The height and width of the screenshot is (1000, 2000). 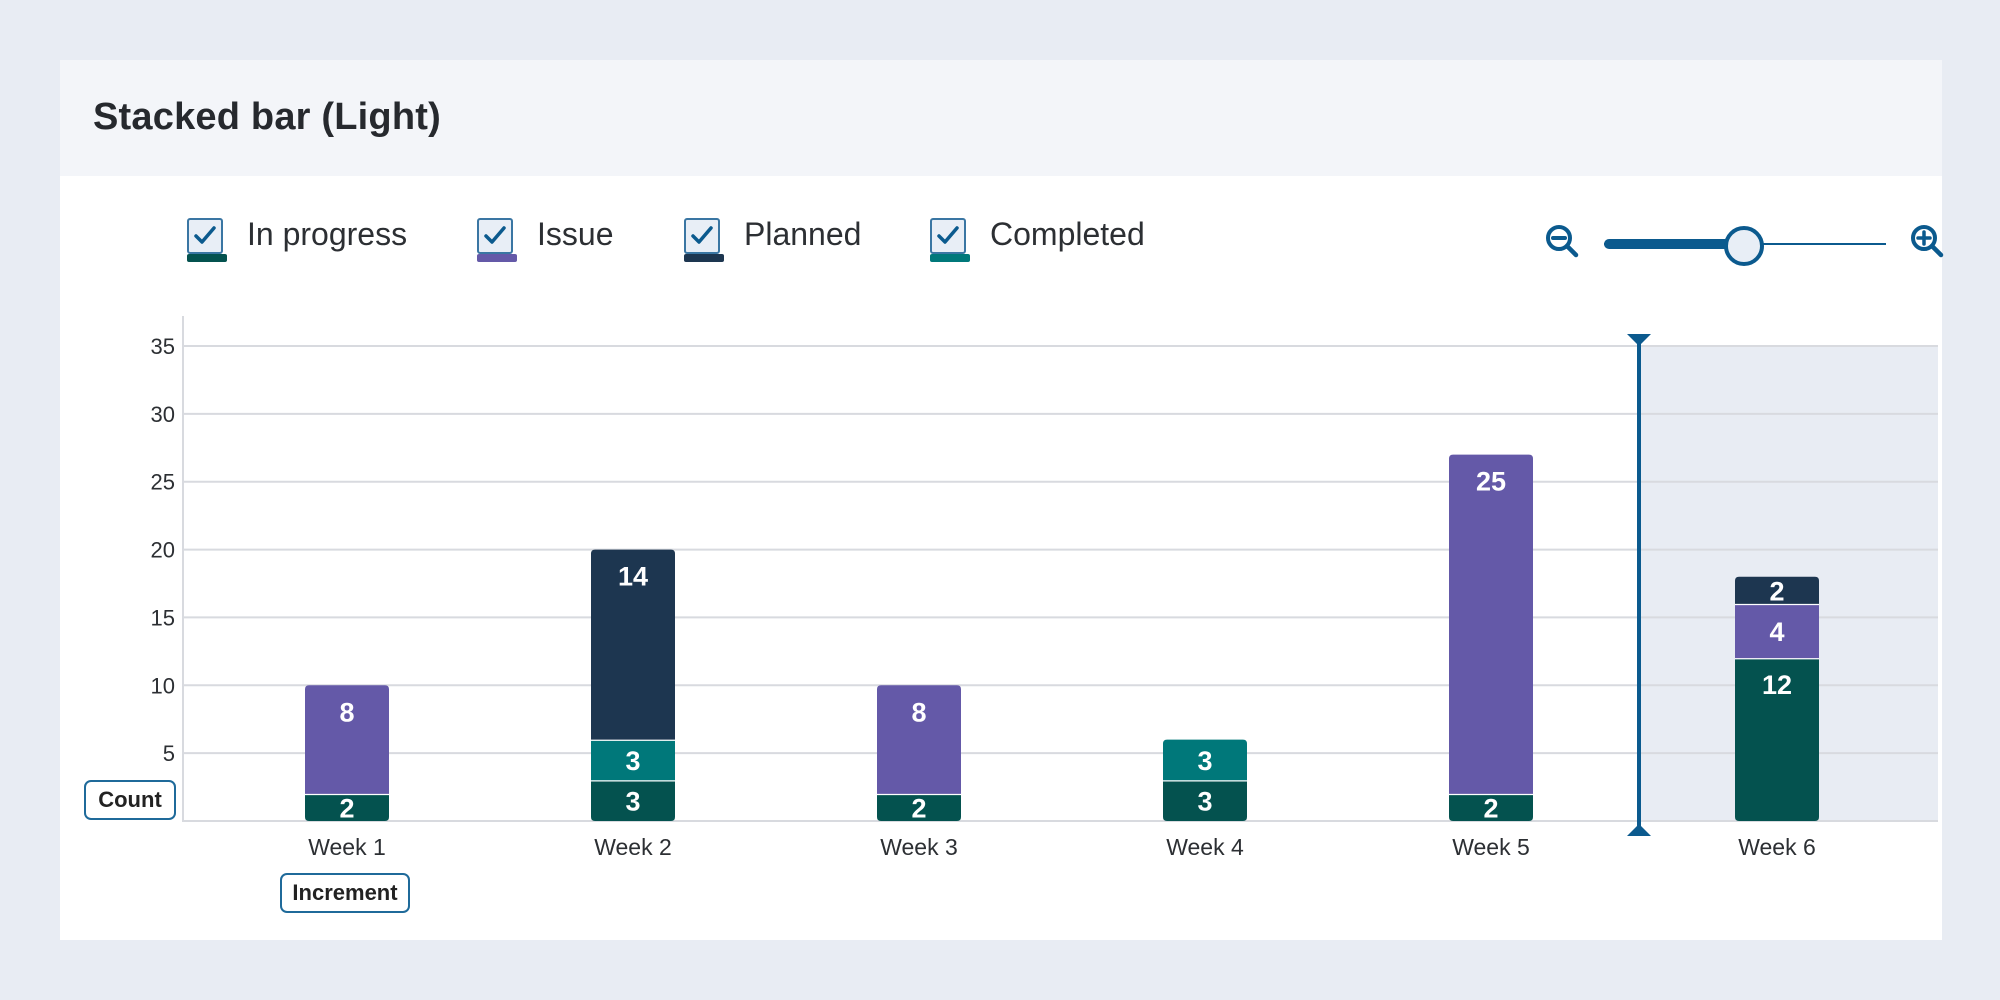 I want to click on y-tick-label: 20, so click(x=163, y=550).